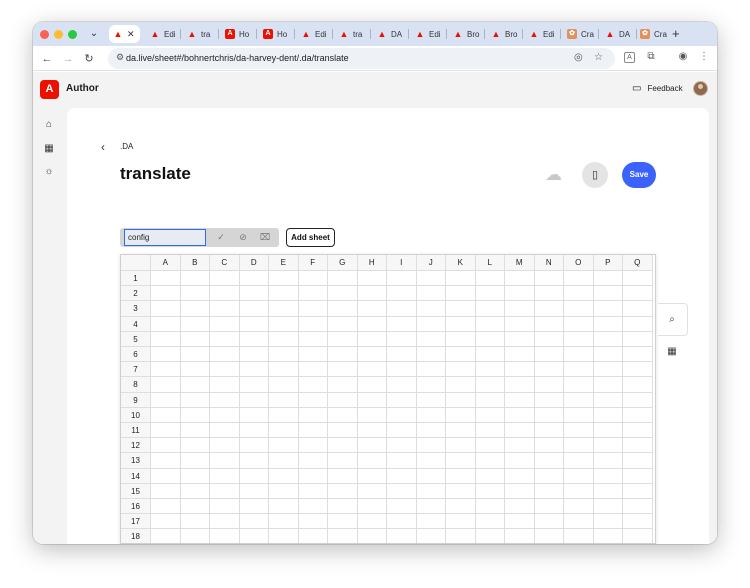 The image size is (750, 588). Describe the element at coordinates (136, 385) in the screenshot. I see `row-header: 8` at that location.